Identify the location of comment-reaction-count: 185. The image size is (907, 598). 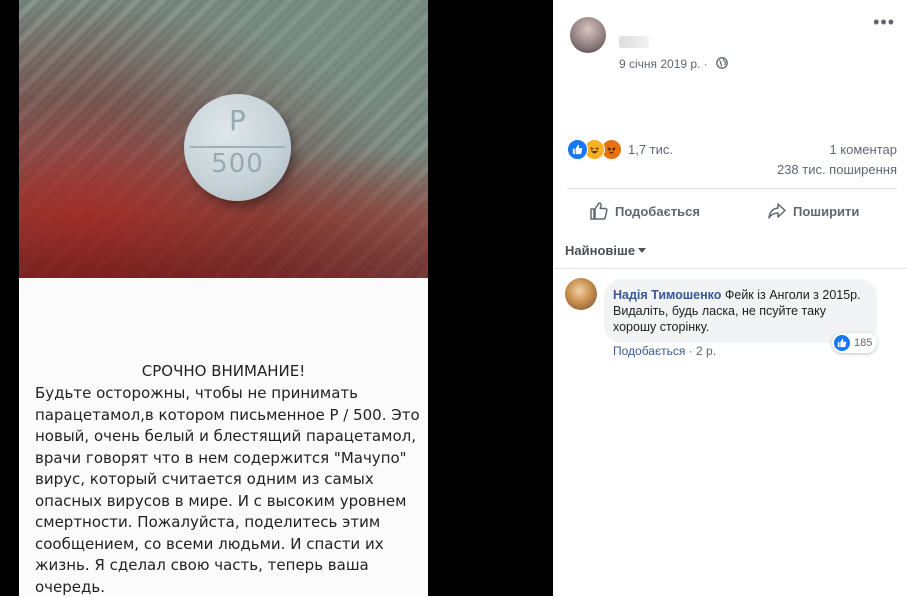
(863, 343).